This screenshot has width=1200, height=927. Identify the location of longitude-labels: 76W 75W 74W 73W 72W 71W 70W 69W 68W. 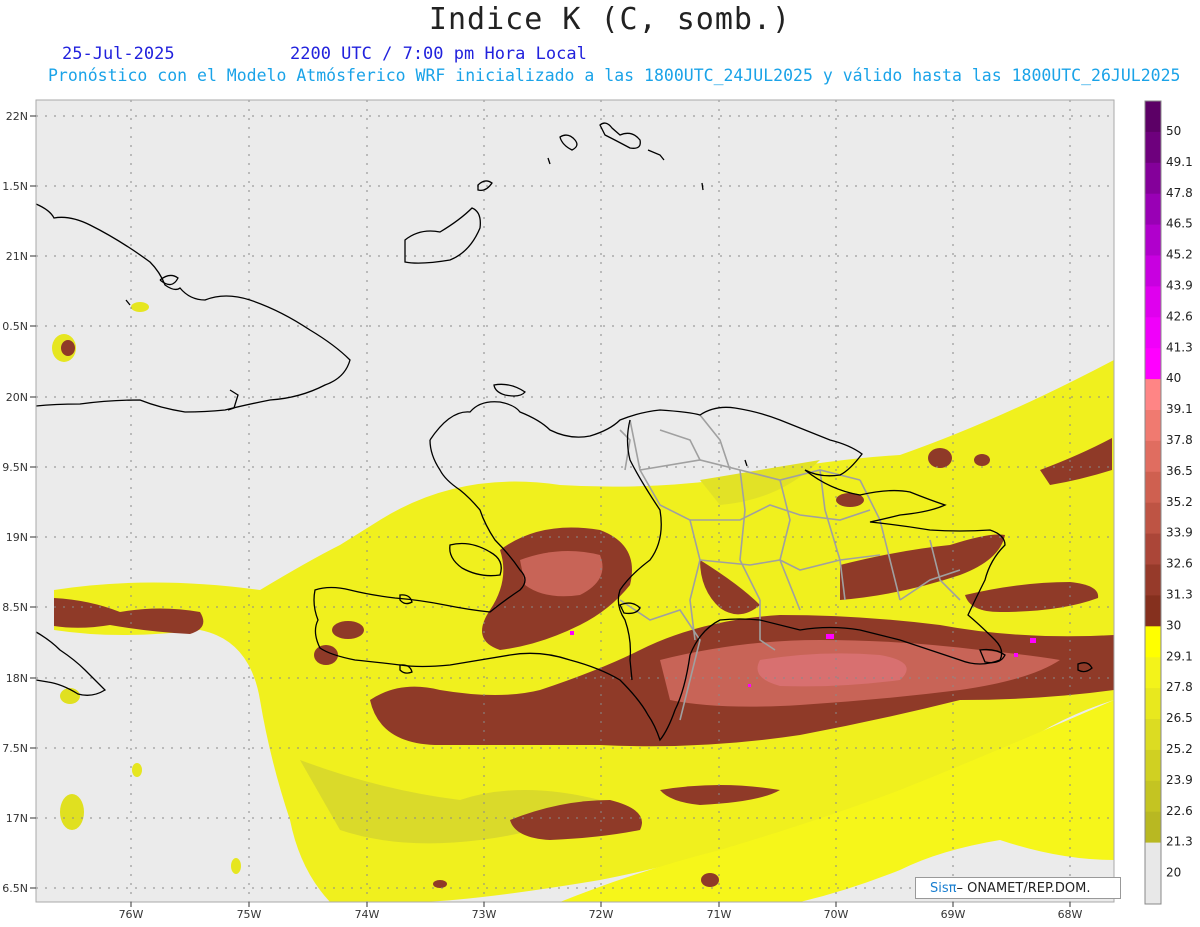
(601, 914).